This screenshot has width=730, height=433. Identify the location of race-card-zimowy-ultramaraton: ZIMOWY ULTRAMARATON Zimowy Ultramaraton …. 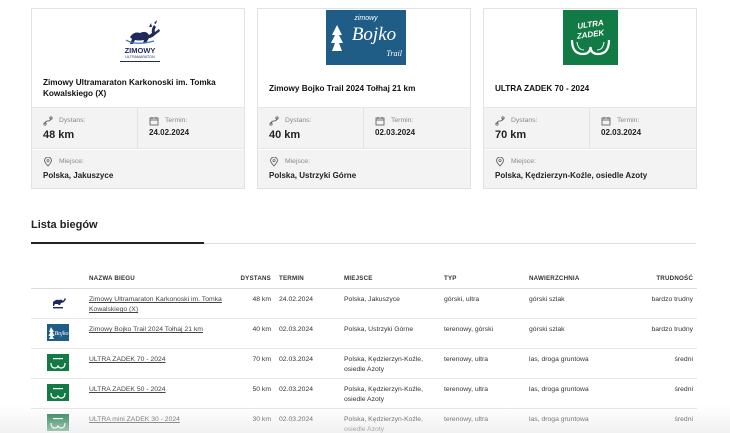
(138, 98).